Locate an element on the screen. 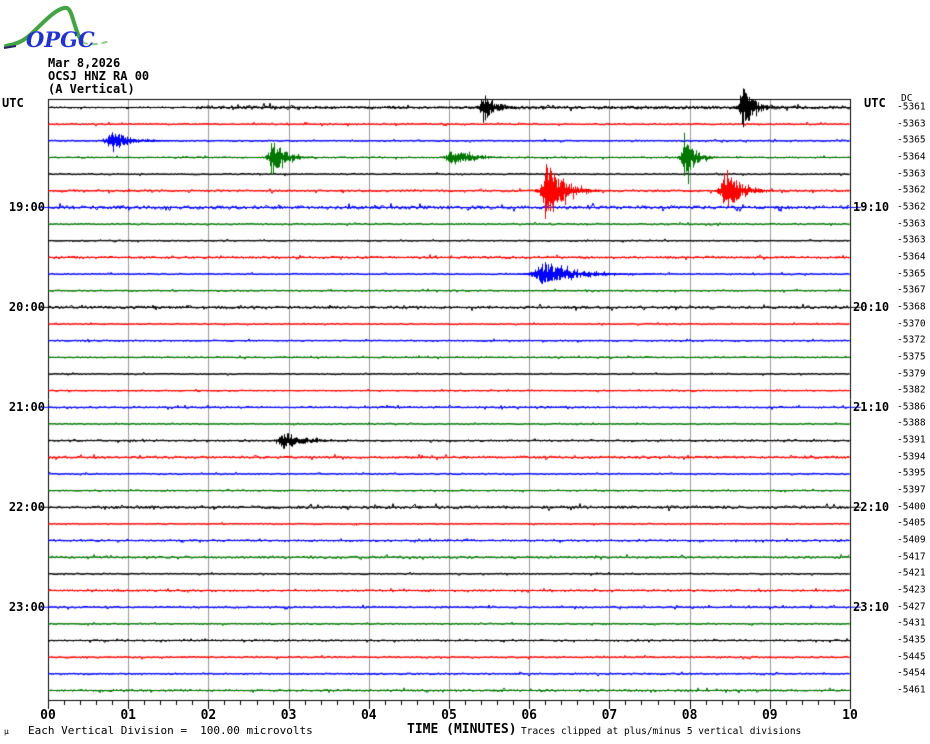 This screenshot has width=930, height=744. dc-value: -5370 is located at coordinates (911, 324).